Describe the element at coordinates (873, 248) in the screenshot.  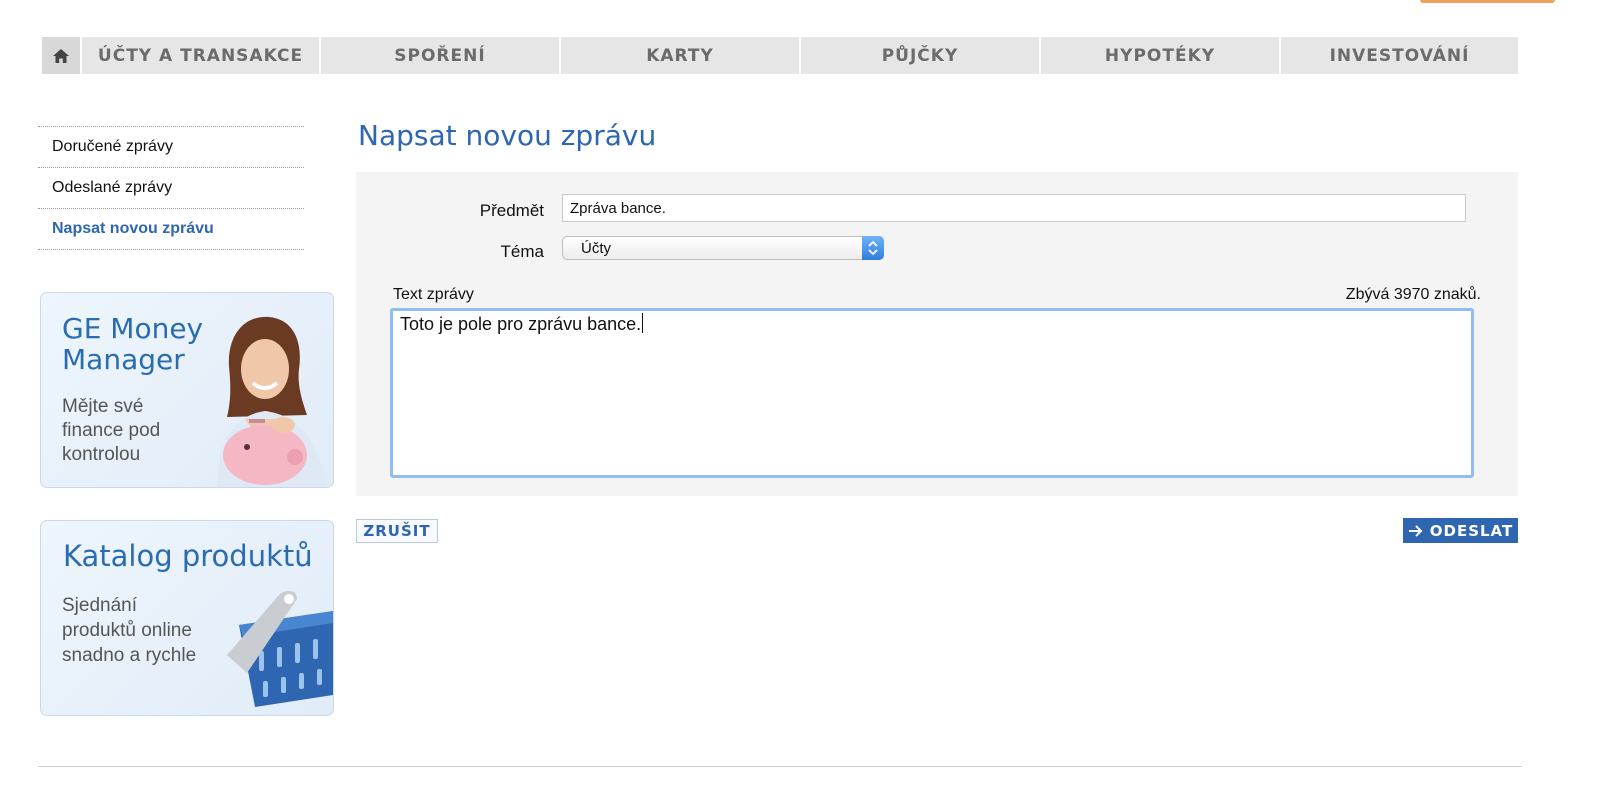
I see `select-arrows-icon` at that location.